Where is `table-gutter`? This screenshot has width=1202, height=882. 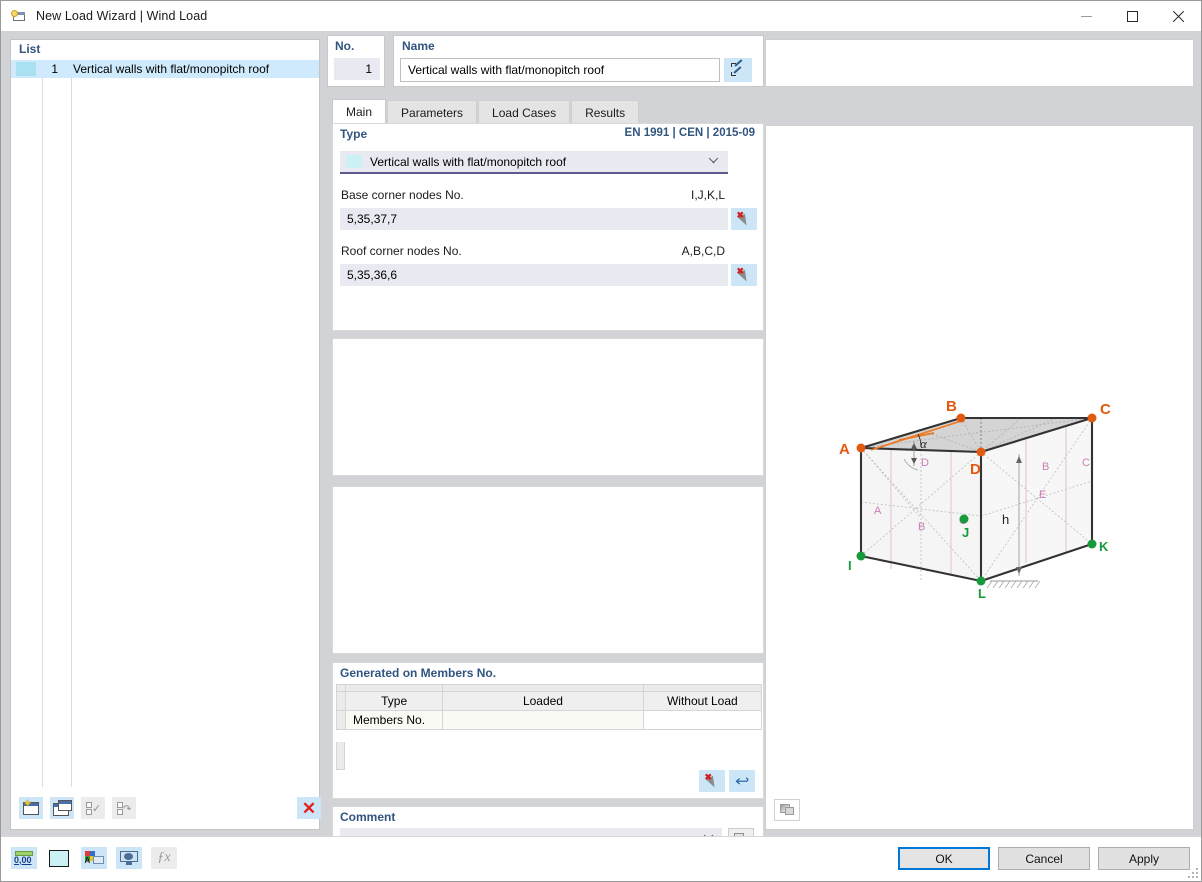 table-gutter is located at coordinates (340, 756).